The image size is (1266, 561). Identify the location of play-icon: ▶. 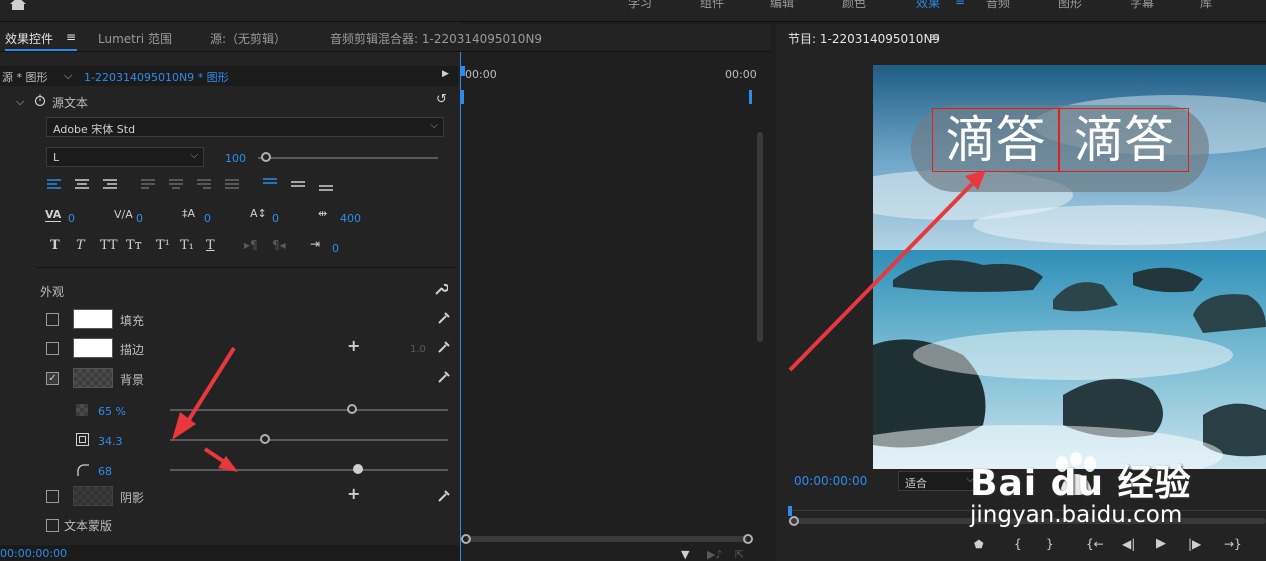
(1161, 543).